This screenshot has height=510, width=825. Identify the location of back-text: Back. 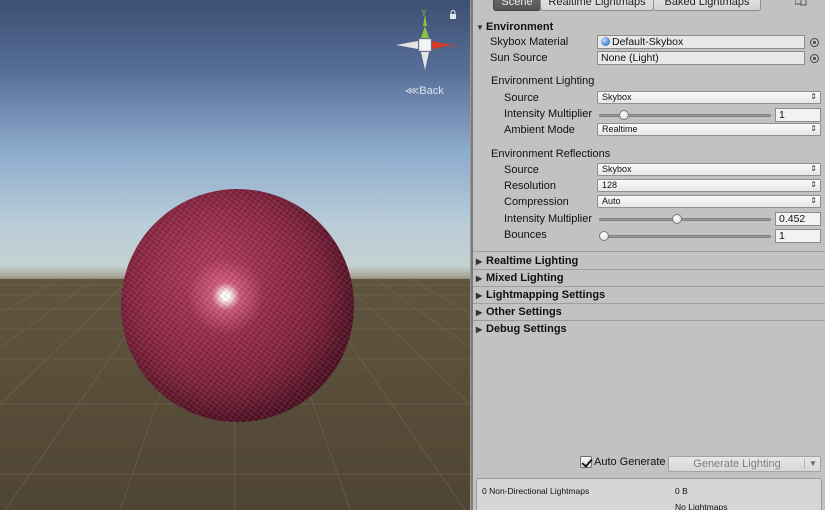
(431, 91).